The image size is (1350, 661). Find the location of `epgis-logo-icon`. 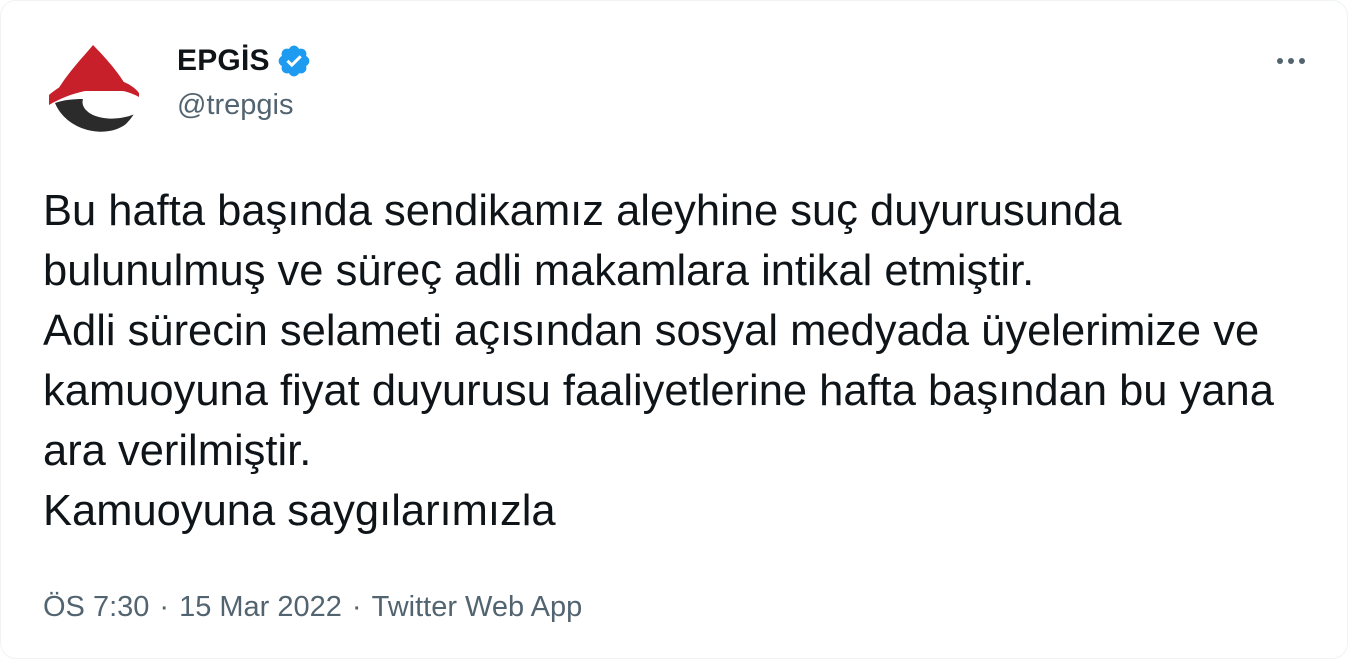

epgis-logo-icon is located at coordinates (94, 88).